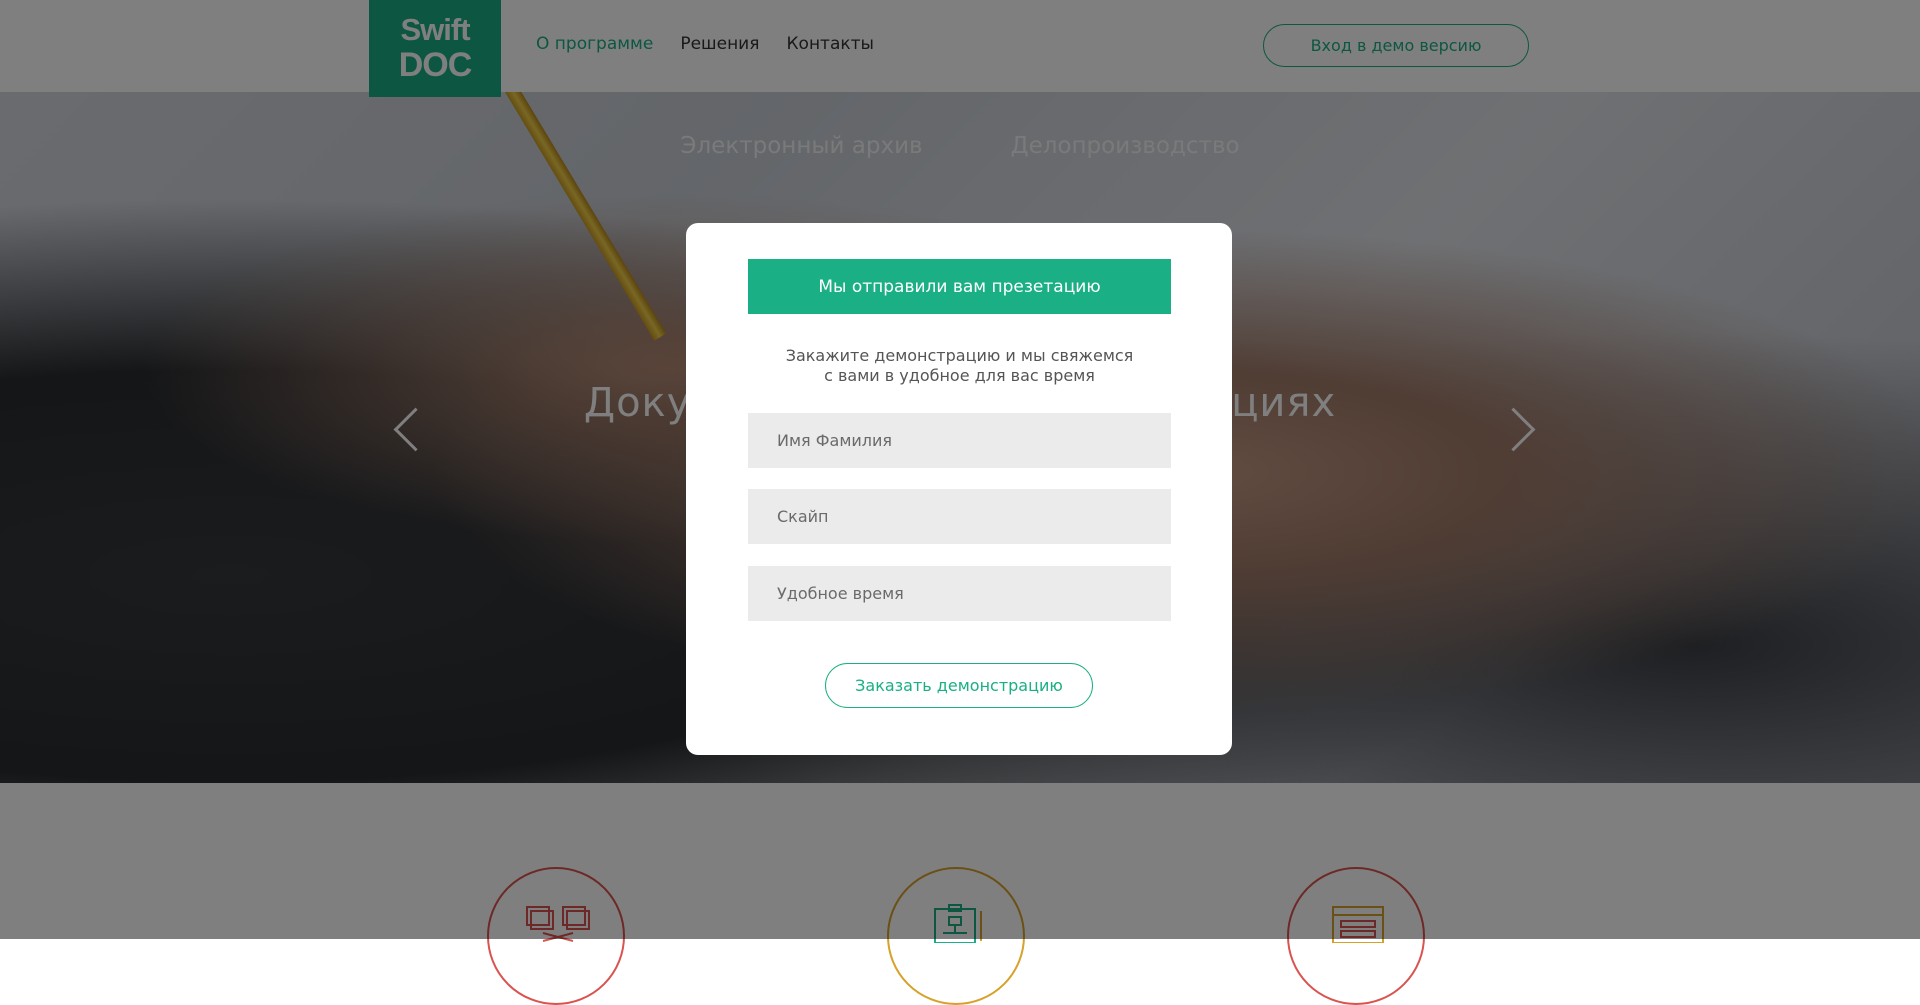  I want to click on preferred-time-input, so click(959, 593).